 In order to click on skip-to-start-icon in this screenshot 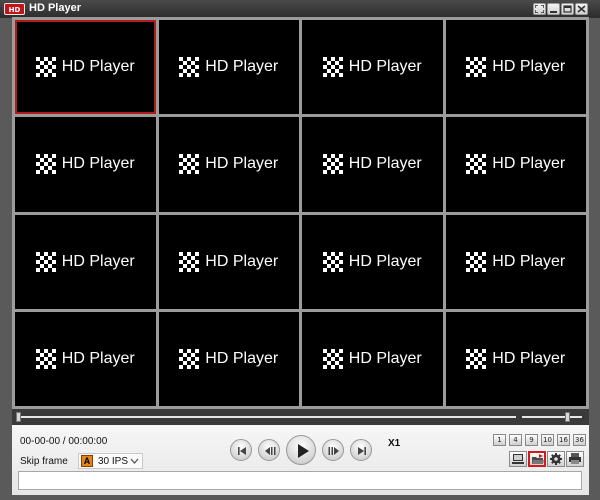, I will do `click(242, 451)`.